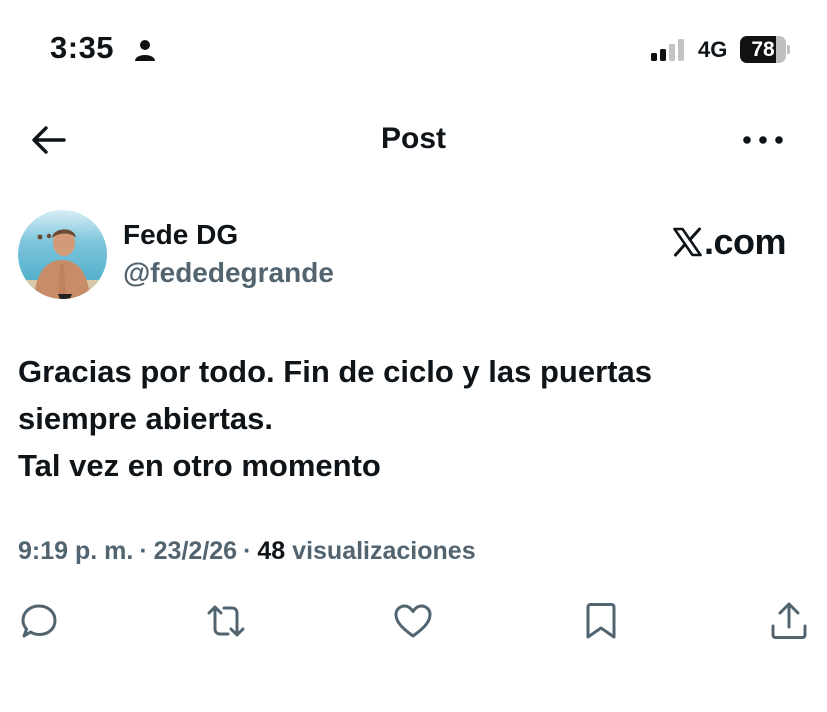 This screenshot has width=827, height=712. I want to click on more-horizontal-icon, so click(763, 140).